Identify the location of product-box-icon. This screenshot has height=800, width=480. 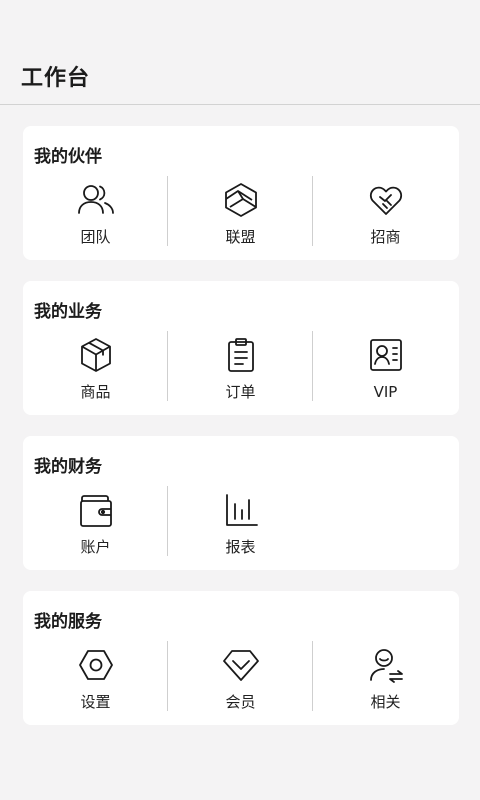
(96, 355).